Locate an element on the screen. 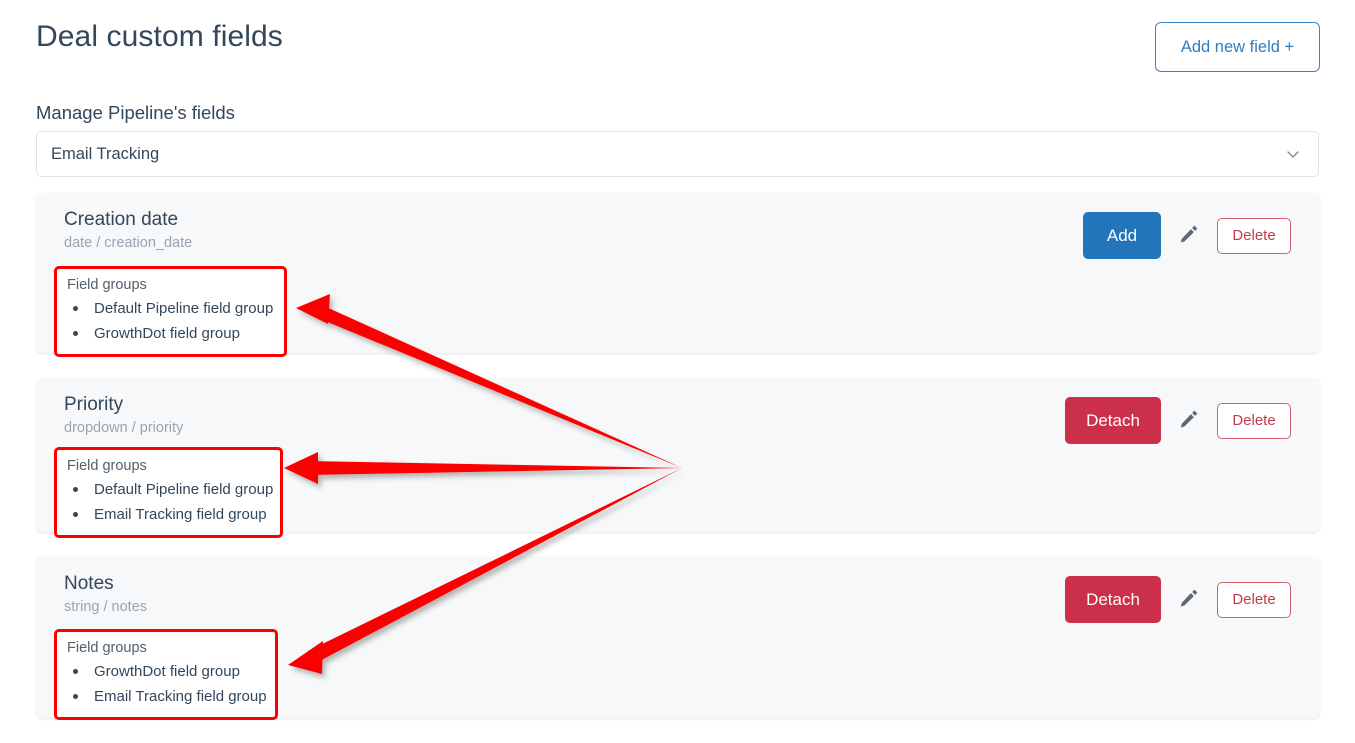 Image resolution: width=1355 pixels, height=743 pixels. field-actions: Add Delete is located at coordinates (1187, 235).